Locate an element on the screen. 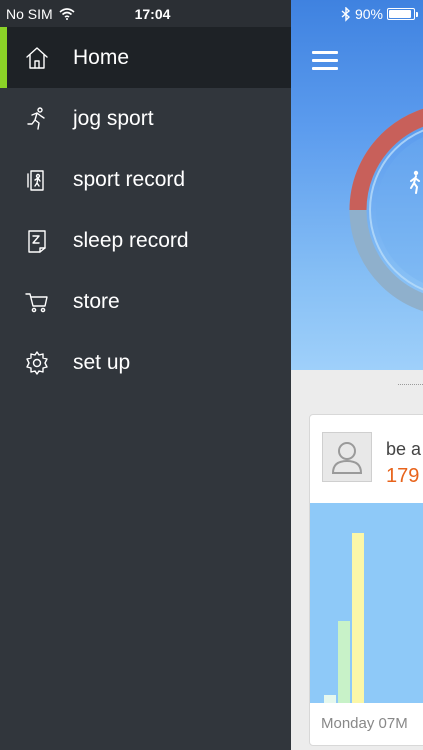 Image resolution: width=423 pixels, height=750 pixels. sleep-record-icon is located at coordinates (37, 241).